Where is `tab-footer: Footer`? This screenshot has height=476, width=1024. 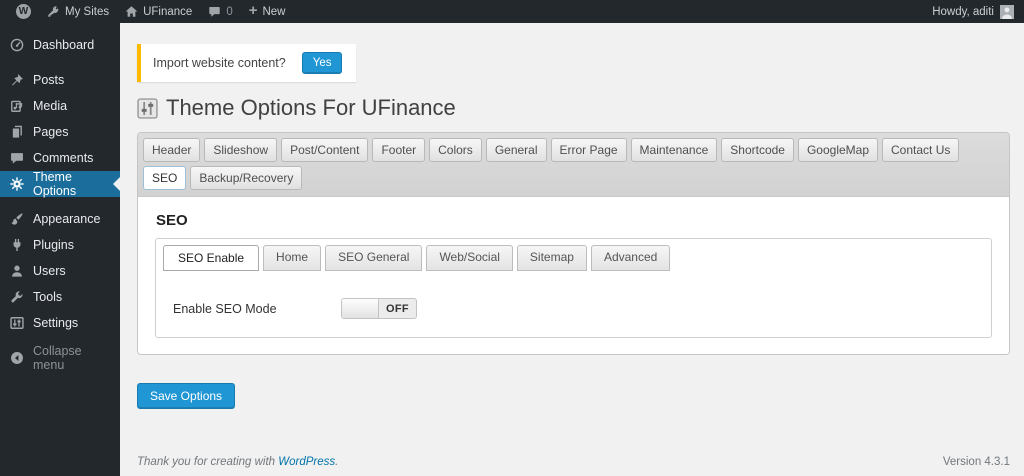 tab-footer: Footer is located at coordinates (399, 150).